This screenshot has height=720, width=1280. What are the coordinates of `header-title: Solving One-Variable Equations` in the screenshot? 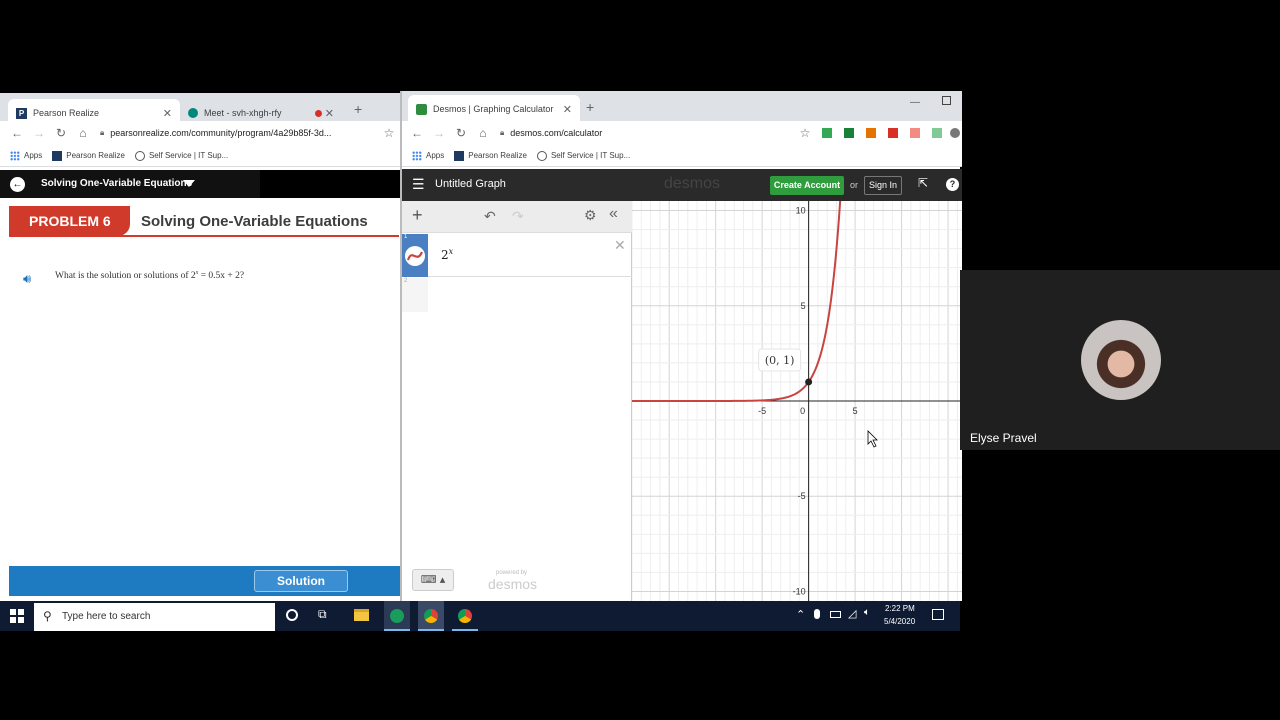 It's located at (116, 183).